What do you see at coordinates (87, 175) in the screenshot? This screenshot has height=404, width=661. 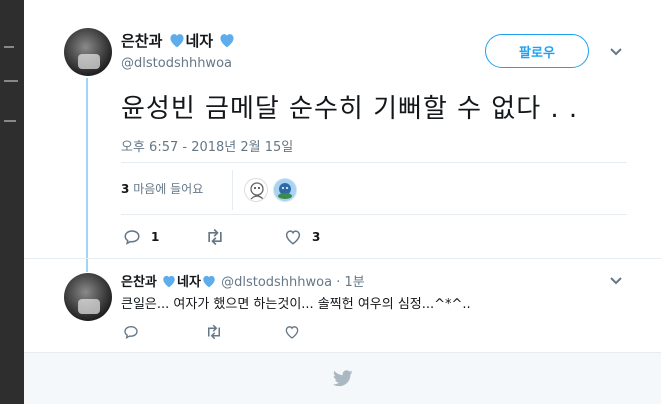 I see `thread-line` at bounding box center [87, 175].